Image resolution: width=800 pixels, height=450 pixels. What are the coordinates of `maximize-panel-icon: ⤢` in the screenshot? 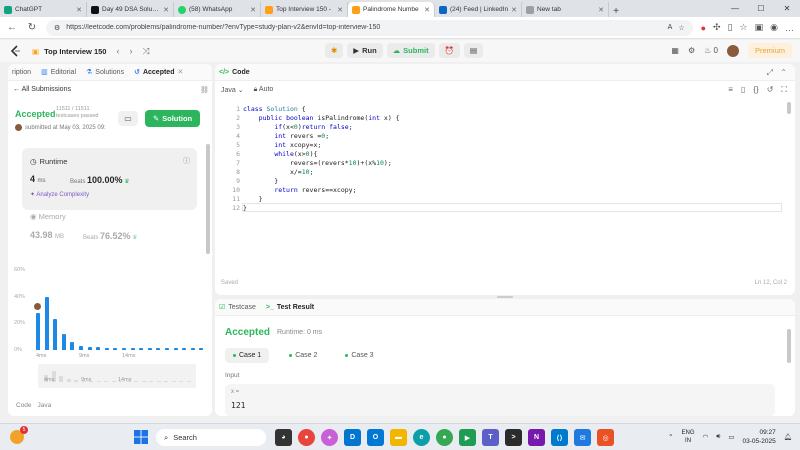 It's located at (770, 73).